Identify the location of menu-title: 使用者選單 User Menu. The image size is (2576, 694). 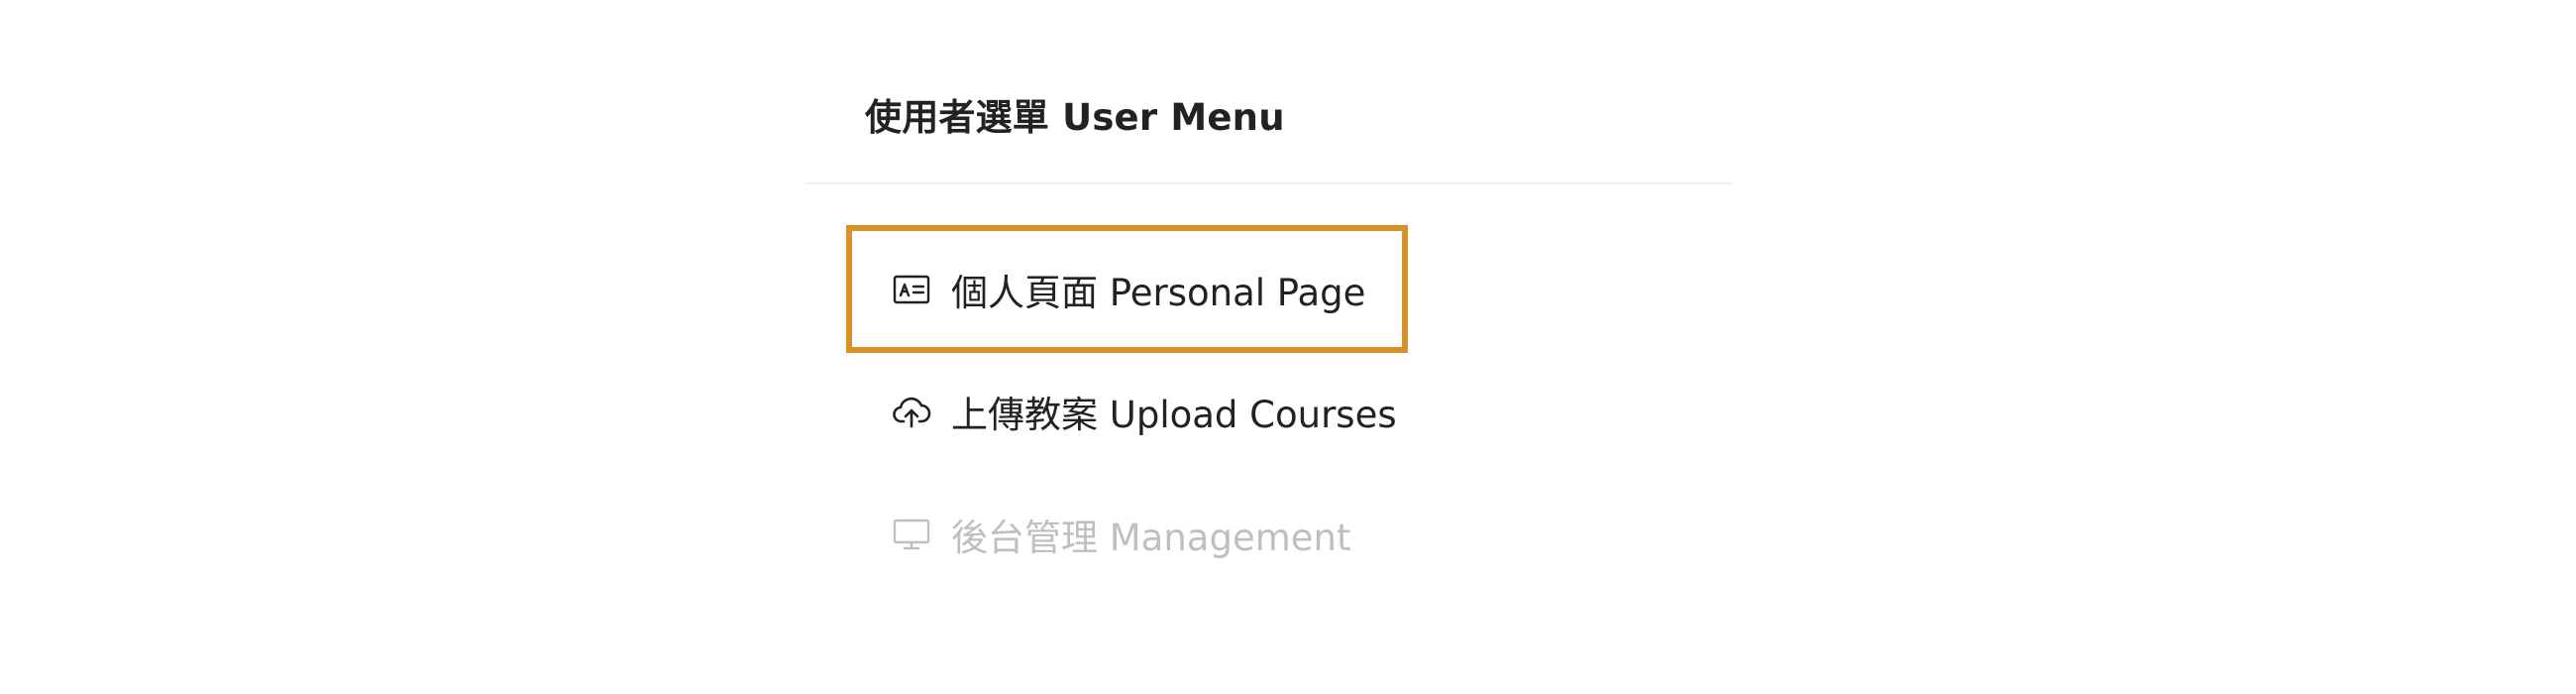
(1075, 117).